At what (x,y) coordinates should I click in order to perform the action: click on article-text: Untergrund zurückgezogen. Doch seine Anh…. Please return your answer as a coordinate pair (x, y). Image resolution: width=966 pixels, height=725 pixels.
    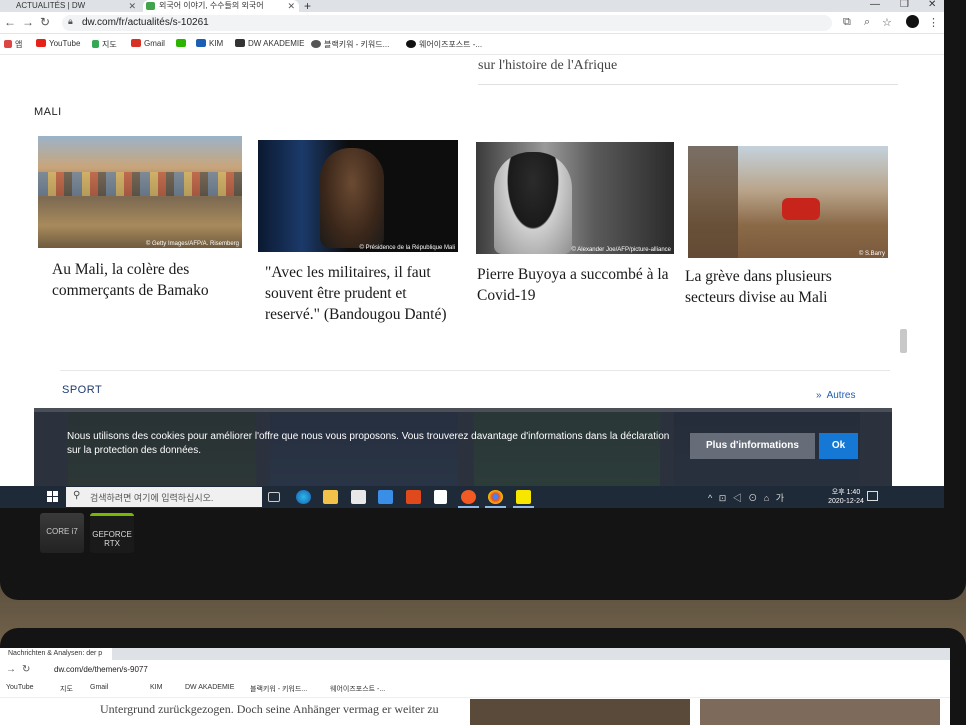
    Looking at the image, I should click on (269, 709).